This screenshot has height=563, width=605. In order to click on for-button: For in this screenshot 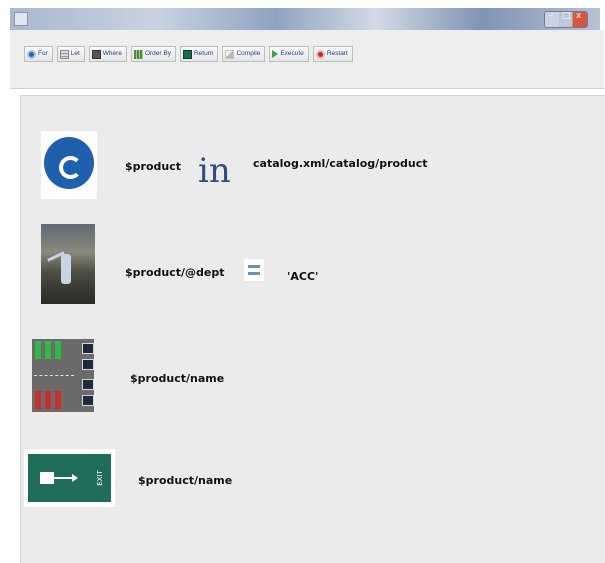, I will do `click(38, 54)`.